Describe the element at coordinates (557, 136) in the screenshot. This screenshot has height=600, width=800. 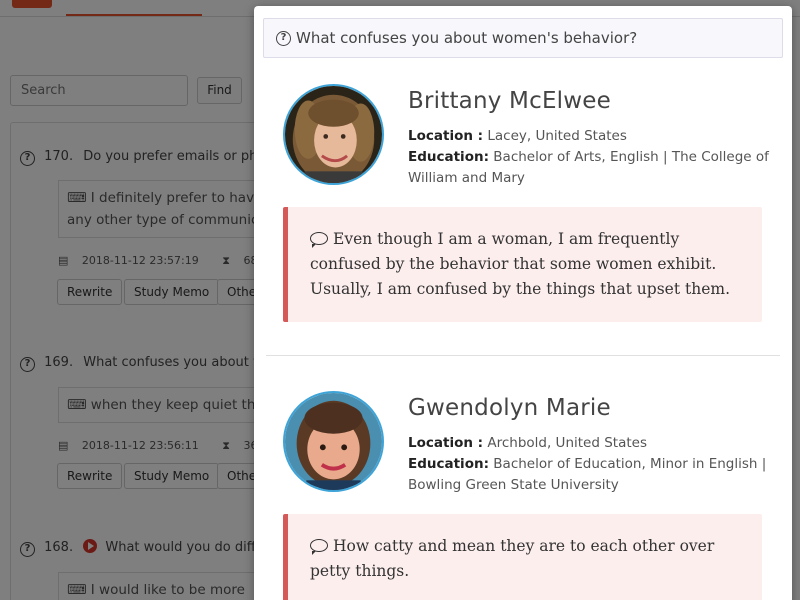
I see `responder-location: Lacey, United States` at that location.